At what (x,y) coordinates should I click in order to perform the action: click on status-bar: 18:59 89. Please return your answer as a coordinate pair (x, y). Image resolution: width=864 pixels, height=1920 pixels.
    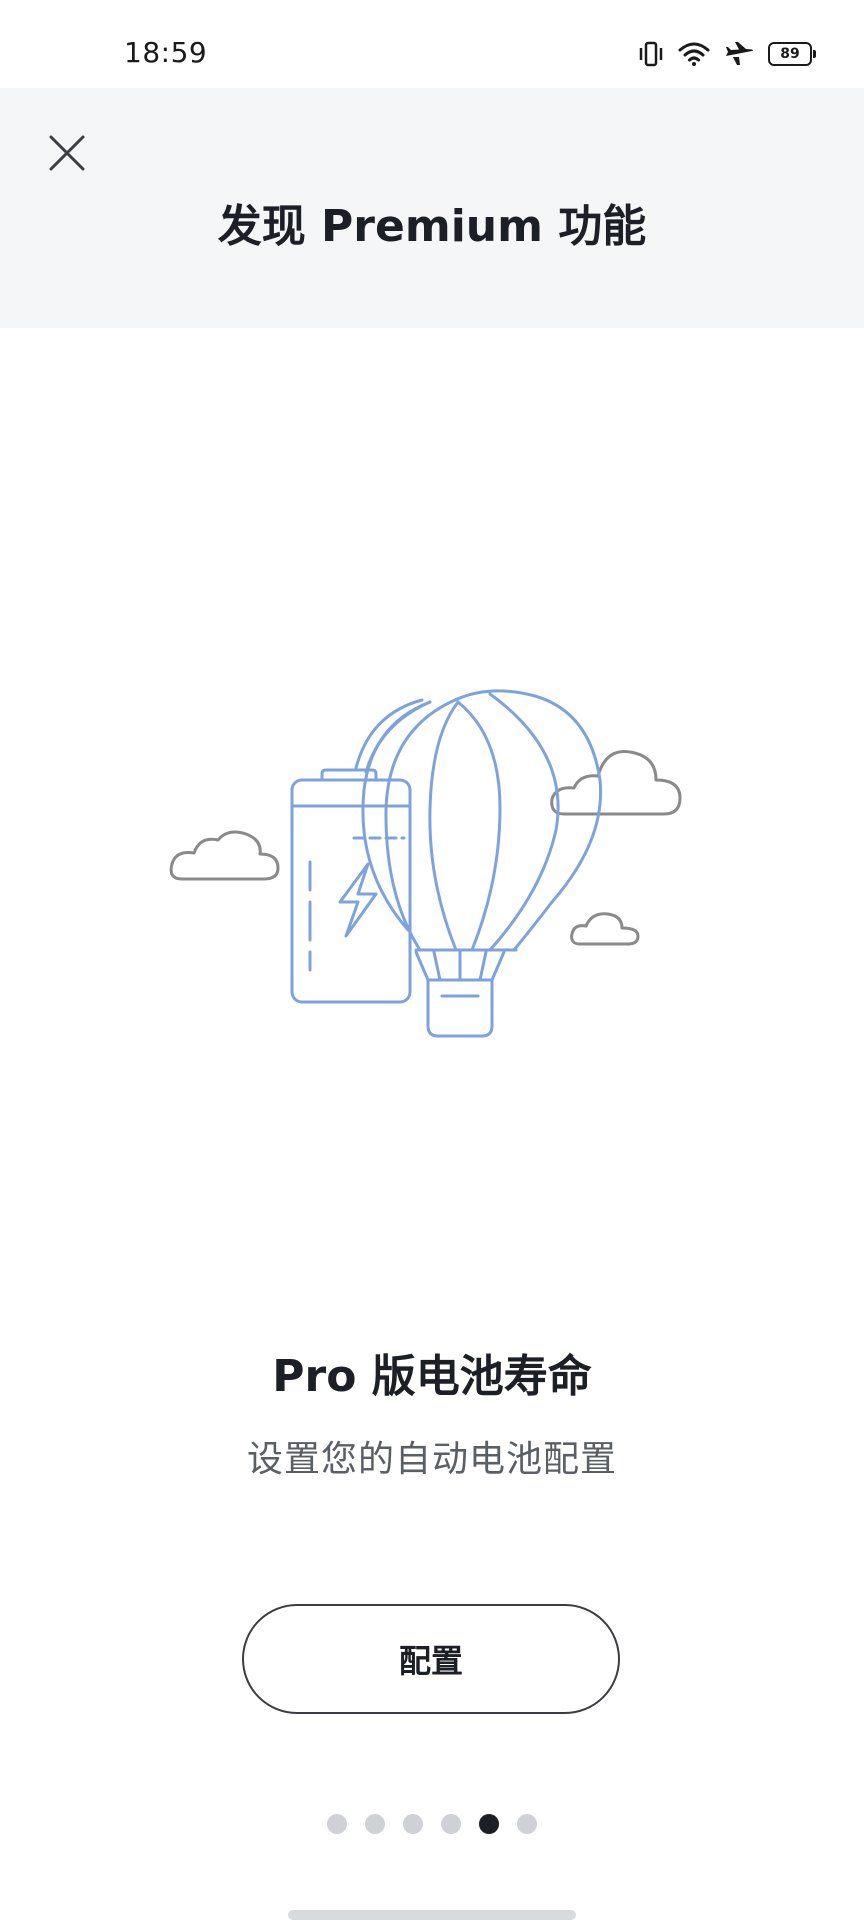
    Looking at the image, I should click on (432, 44).